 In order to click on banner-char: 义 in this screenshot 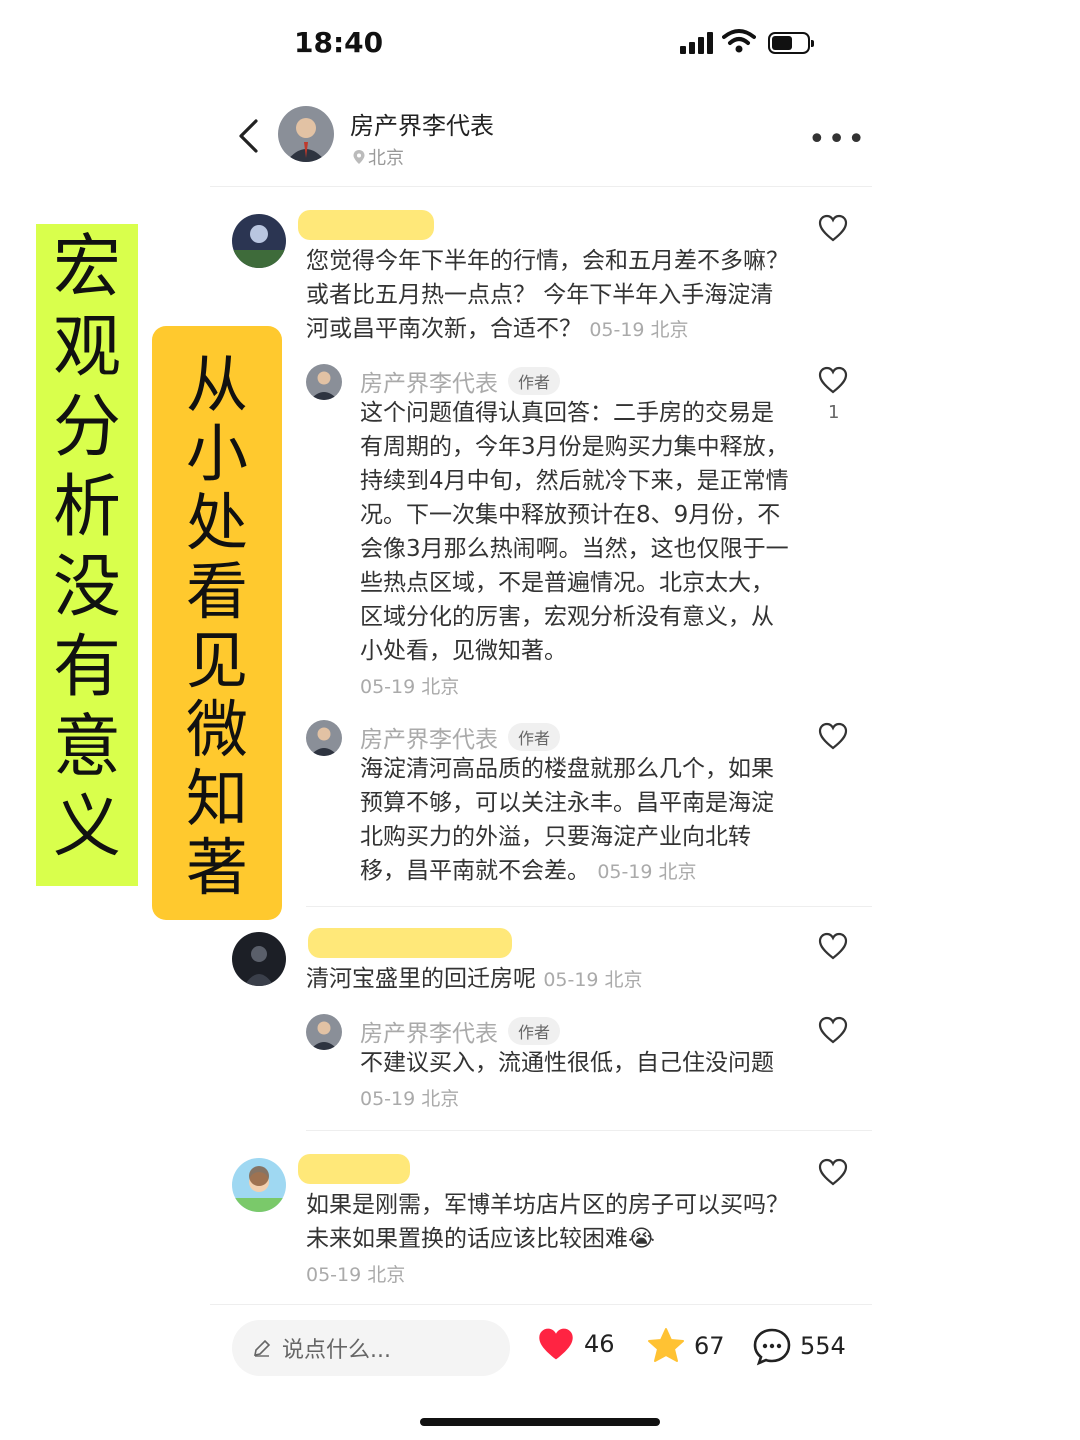, I will do `click(86, 827)`.